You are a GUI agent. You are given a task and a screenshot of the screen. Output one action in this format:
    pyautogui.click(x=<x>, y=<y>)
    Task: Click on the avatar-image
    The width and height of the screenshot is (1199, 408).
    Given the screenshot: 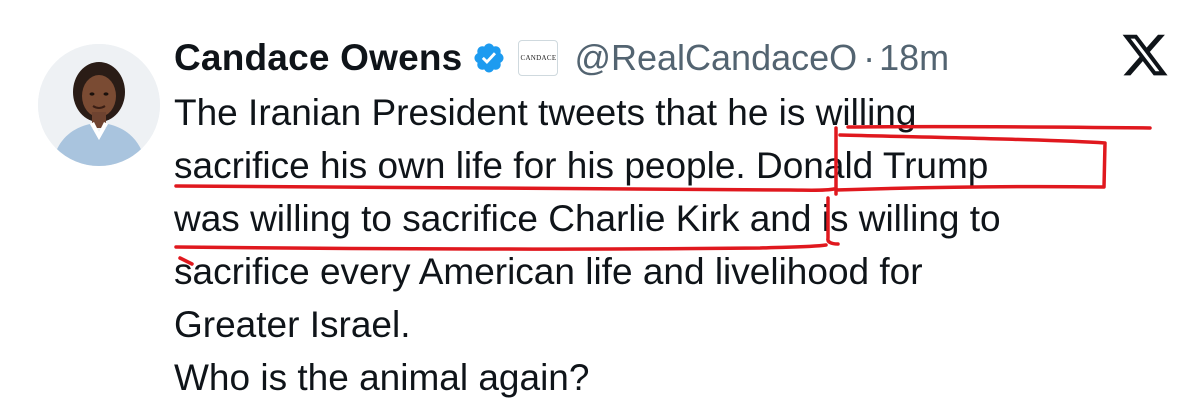 What is the action you would take?
    pyautogui.click(x=99, y=105)
    